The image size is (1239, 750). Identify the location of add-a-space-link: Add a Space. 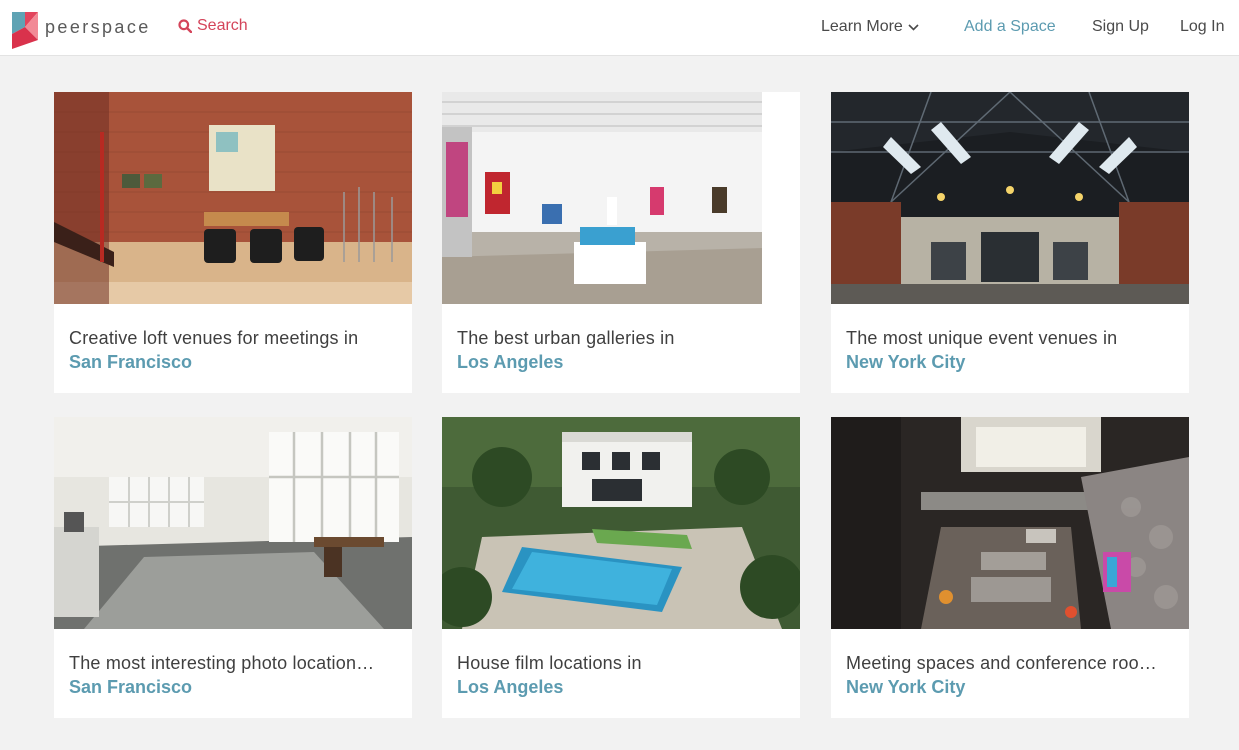
(1010, 27).